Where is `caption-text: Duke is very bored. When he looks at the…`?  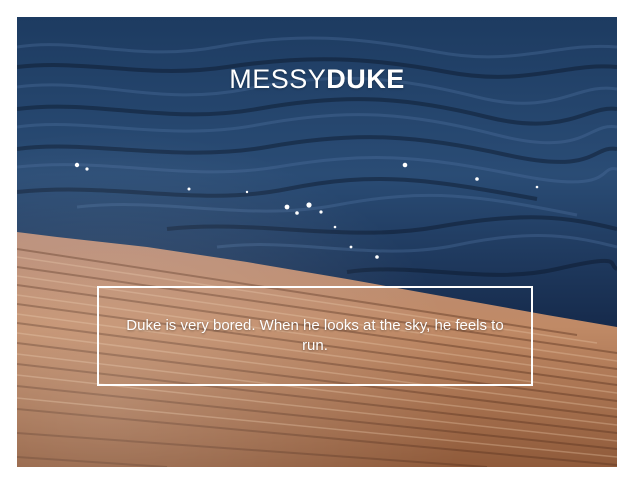
caption-text: Duke is very bored. When he looks at the… is located at coordinates (315, 335).